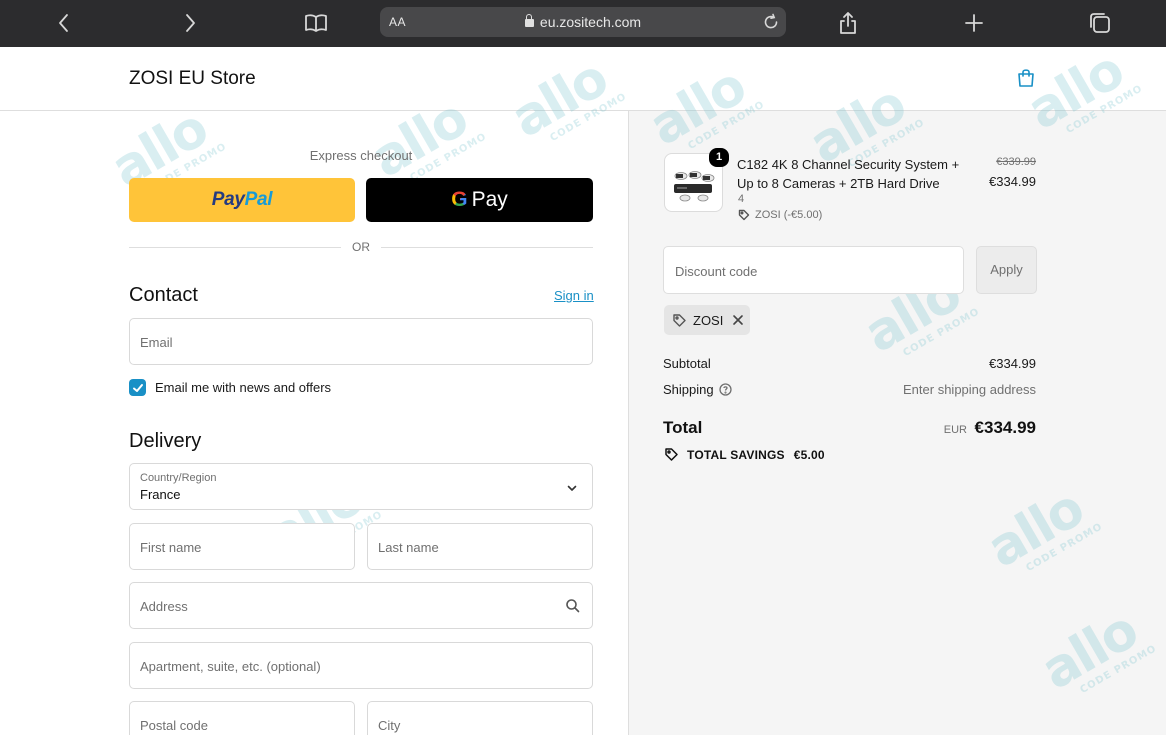  What do you see at coordinates (529, 20) in the screenshot?
I see `lock-icon` at bounding box center [529, 20].